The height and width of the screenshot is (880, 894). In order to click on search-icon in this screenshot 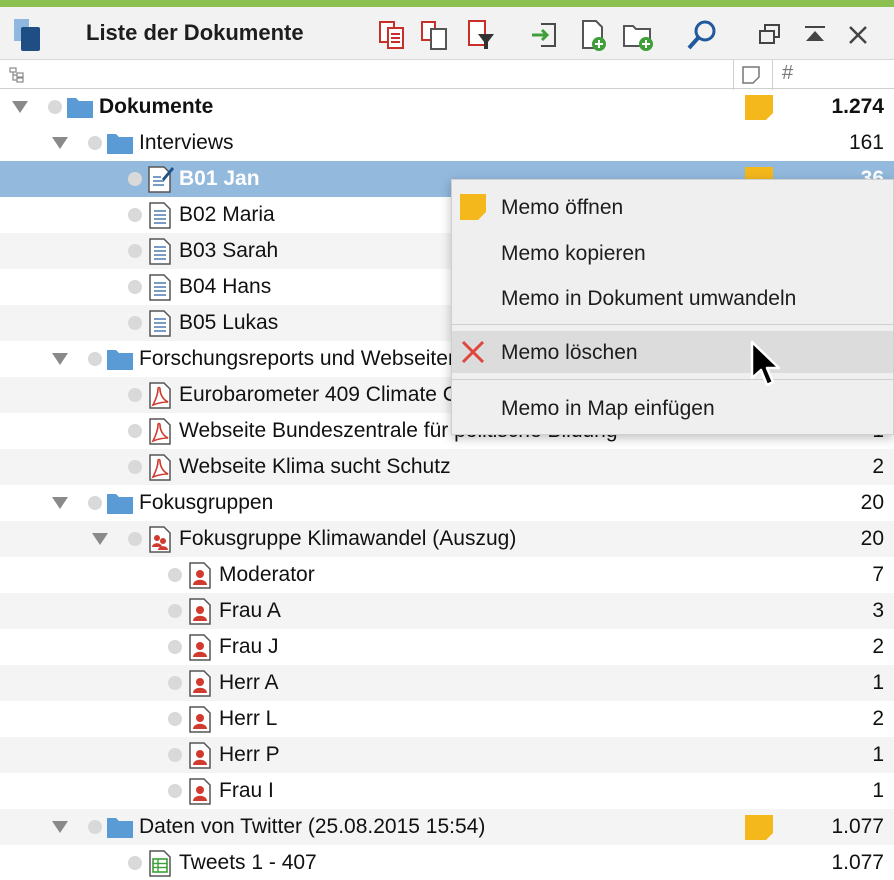, I will do `click(701, 35)`.